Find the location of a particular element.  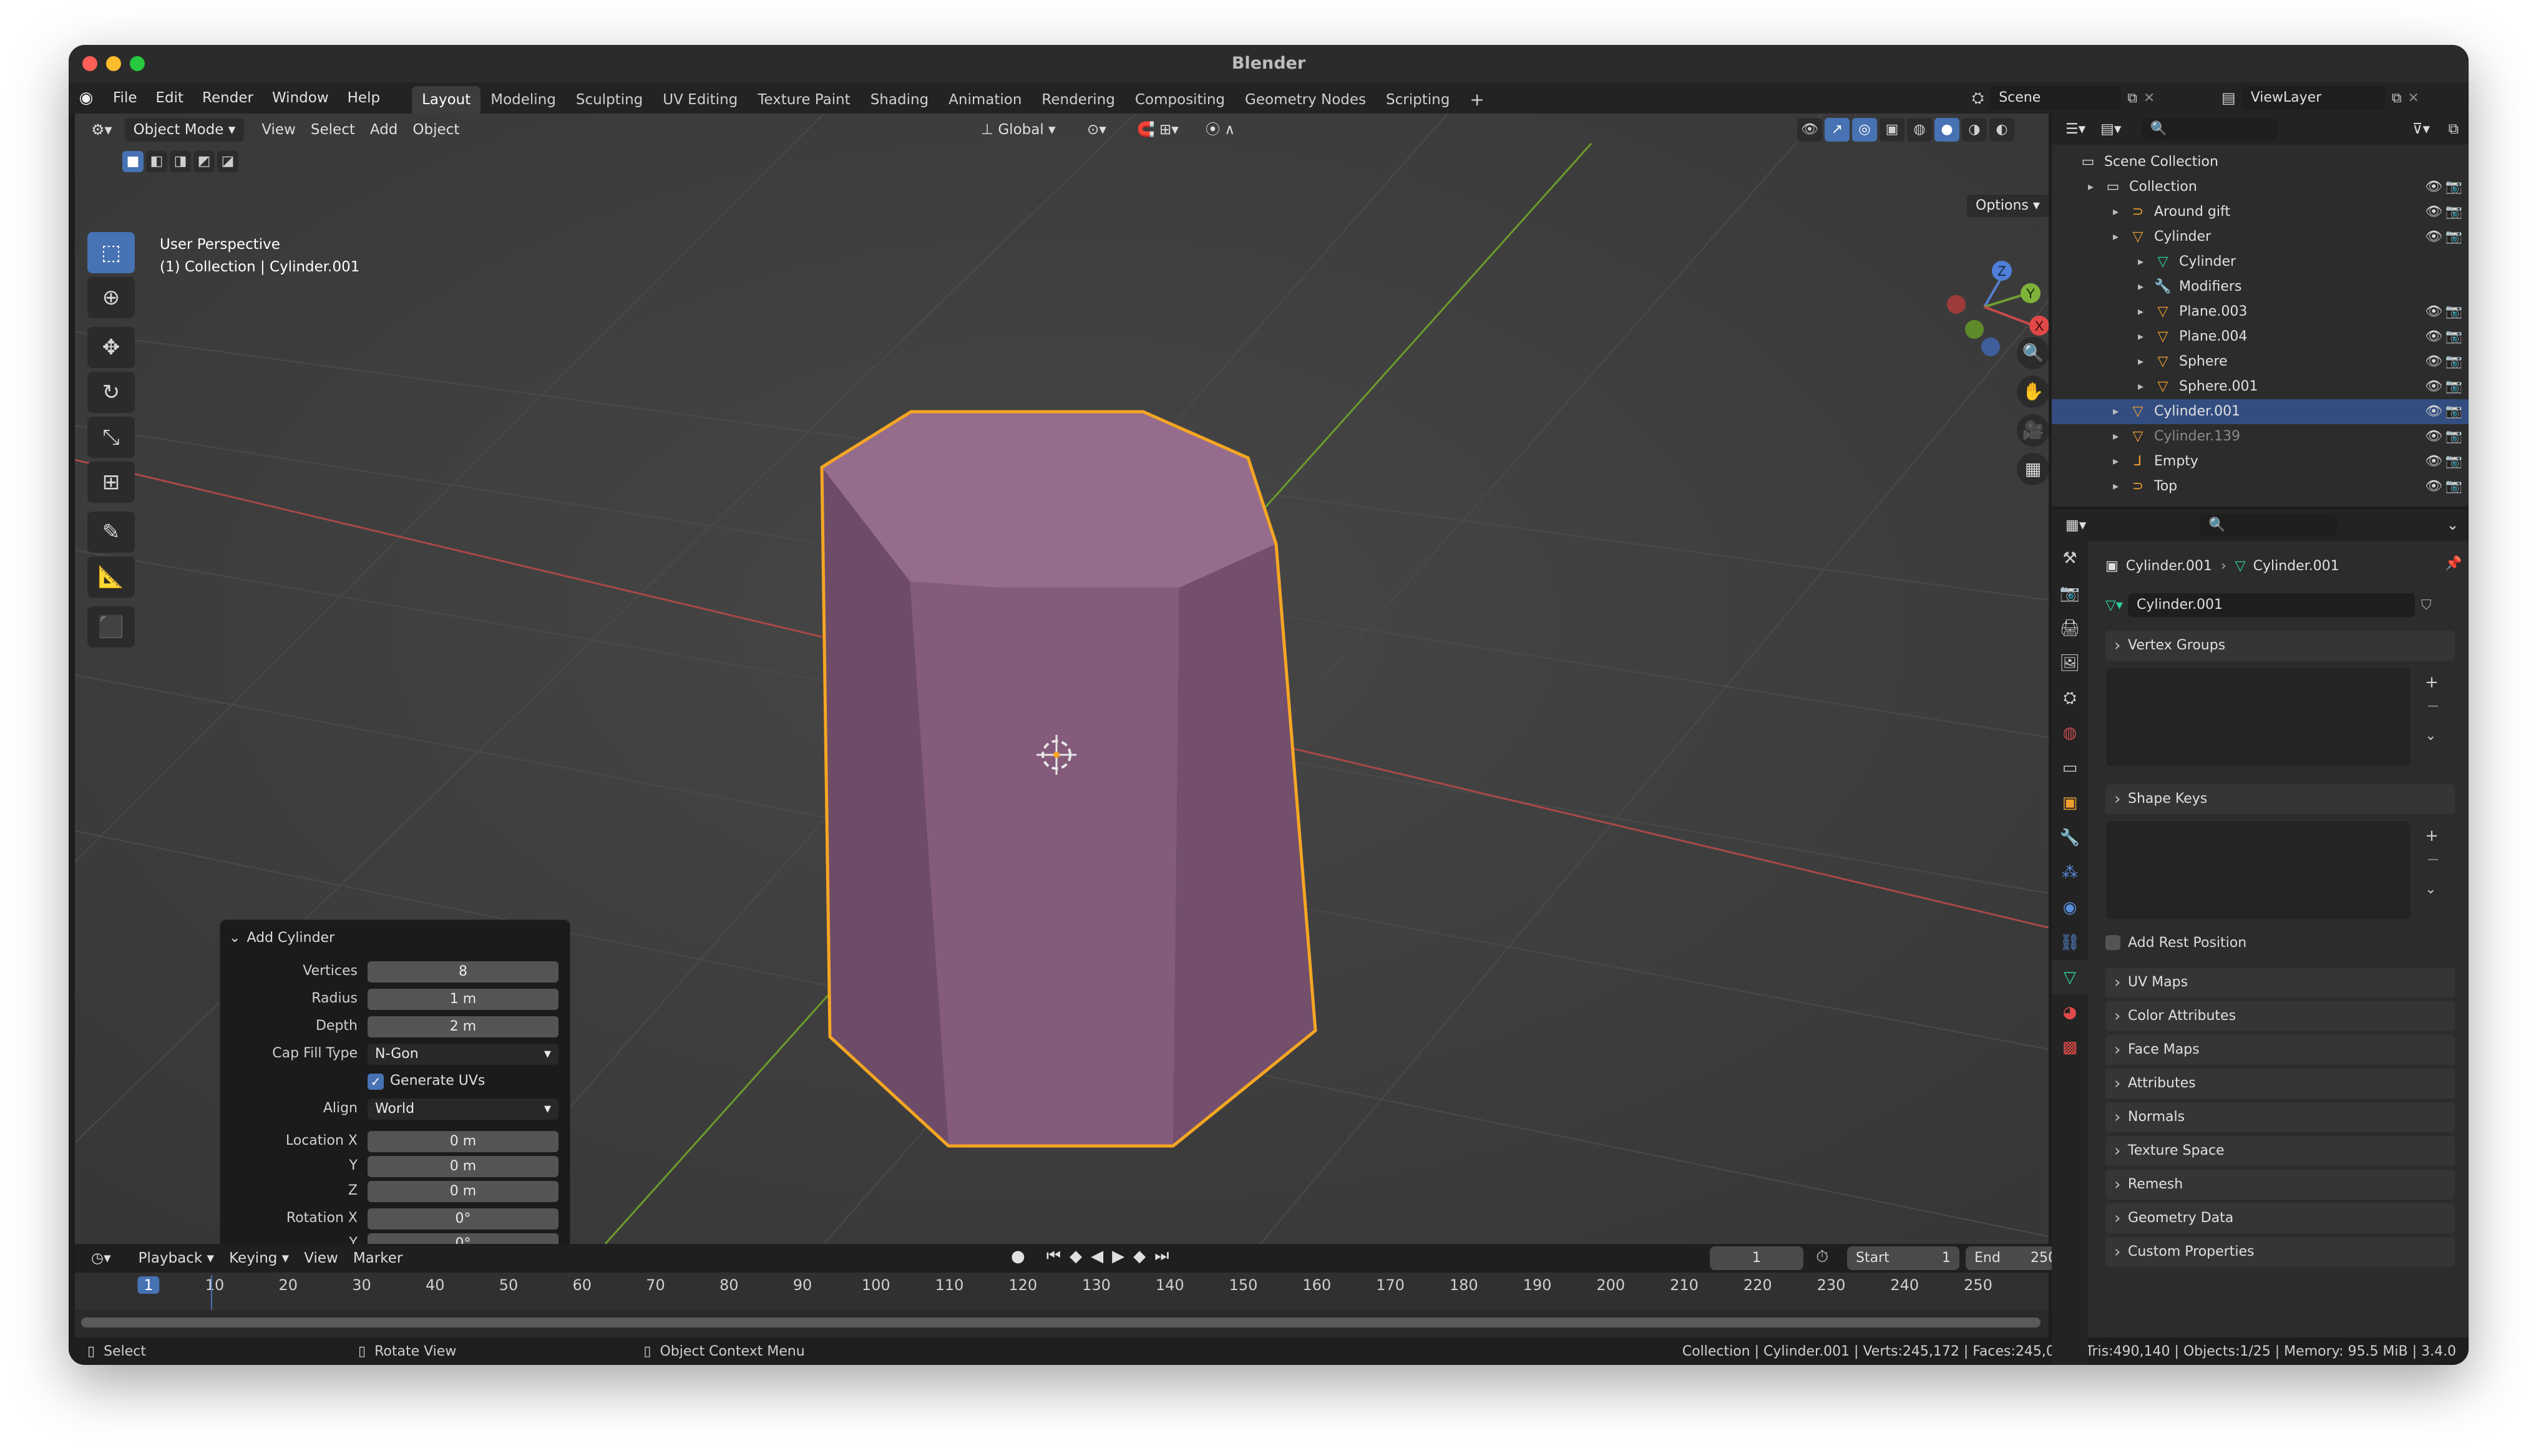

proportional-edit-icon: ⦿ ∧ is located at coordinates (1220, 130).